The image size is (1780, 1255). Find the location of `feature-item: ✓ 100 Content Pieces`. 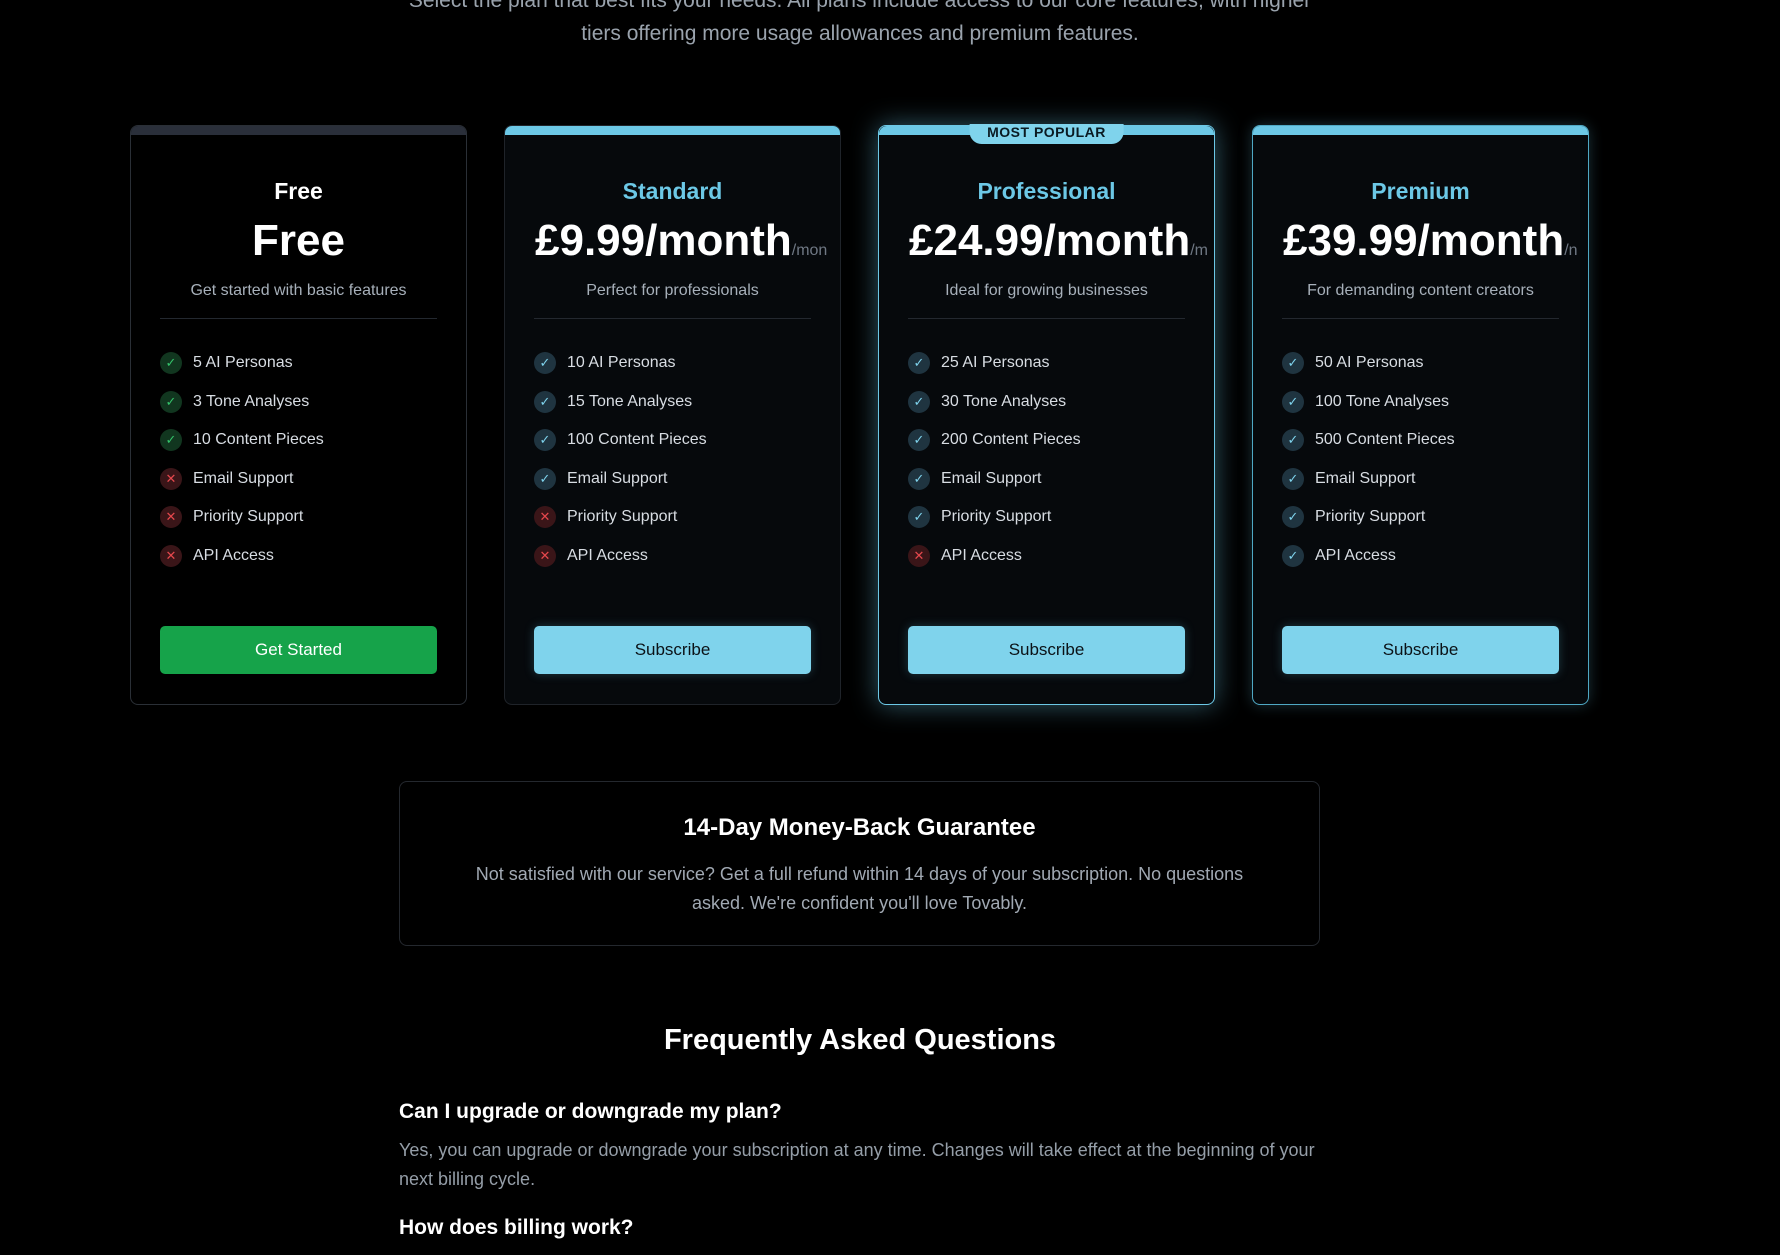

feature-item: ✓ 100 Content Pieces is located at coordinates (672, 440).